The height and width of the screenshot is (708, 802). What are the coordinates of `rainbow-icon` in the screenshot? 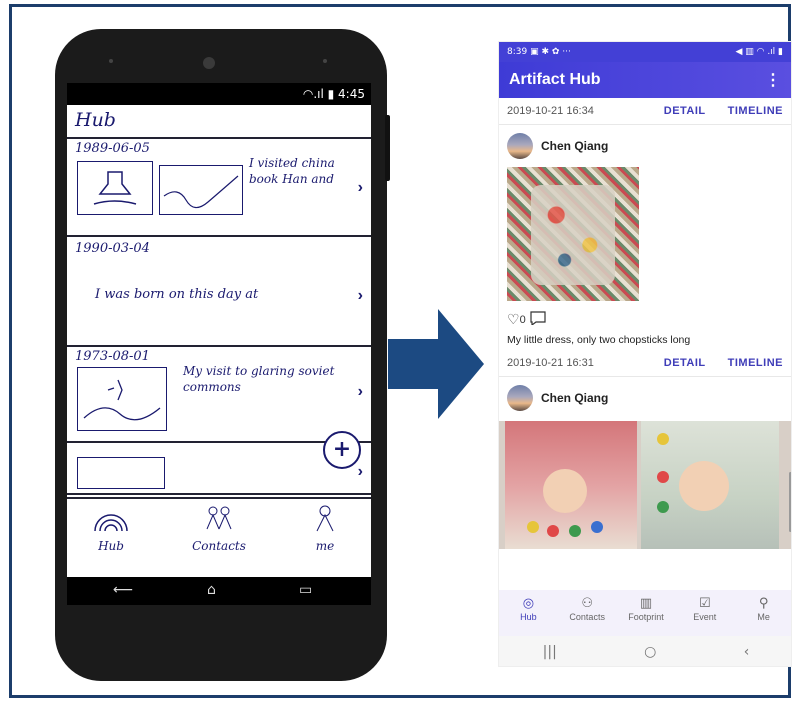 It's located at (111, 521).